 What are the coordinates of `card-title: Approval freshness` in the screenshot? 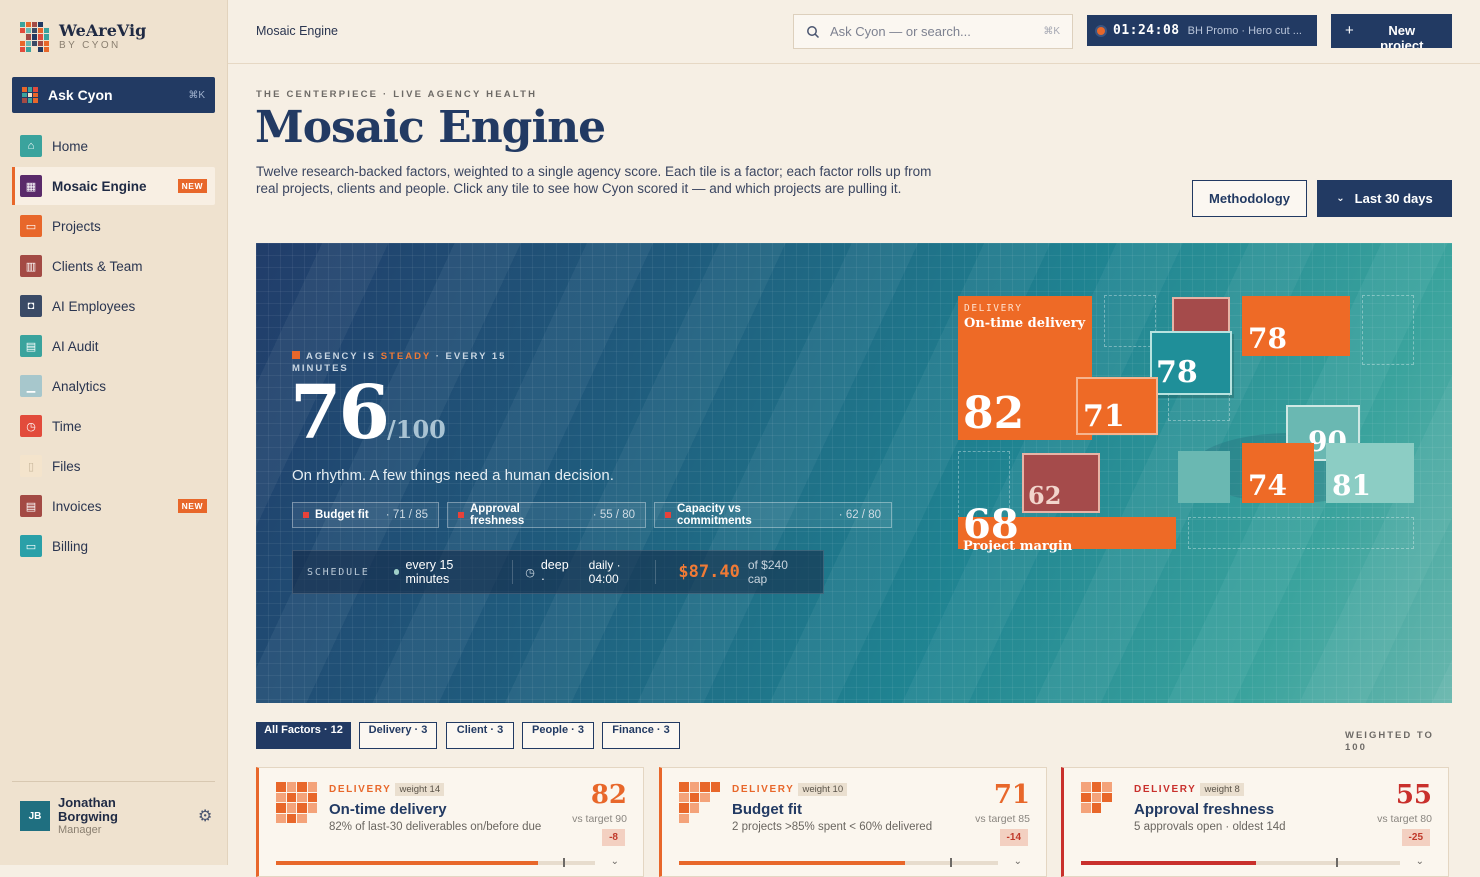 It's located at (1204, 809).